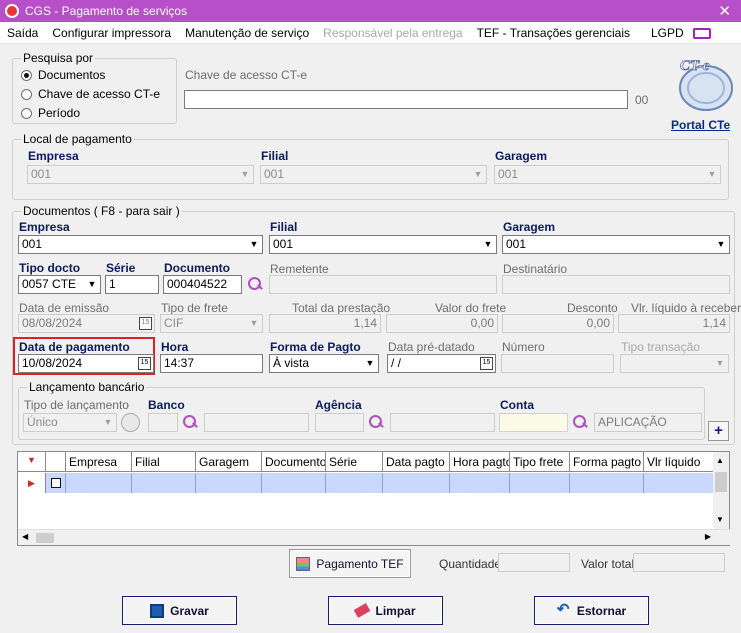 Image resolution: width=741 pixels, height=633 pixels. I want to click on limpar-button: Limpar, so click(385, 610).